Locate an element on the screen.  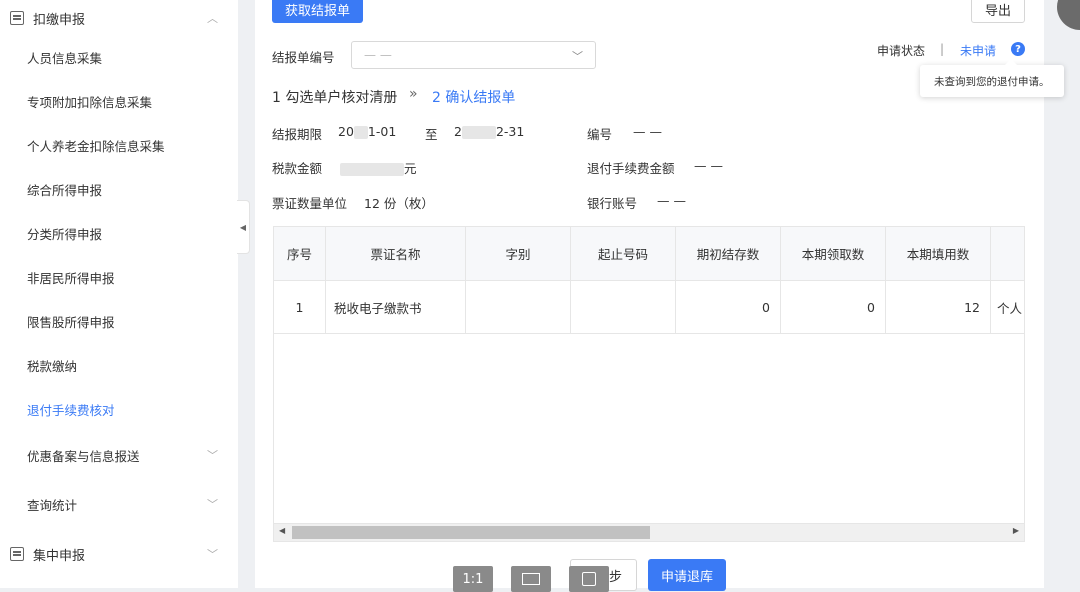
period-to: 至 is located at coordinates (431, 134).